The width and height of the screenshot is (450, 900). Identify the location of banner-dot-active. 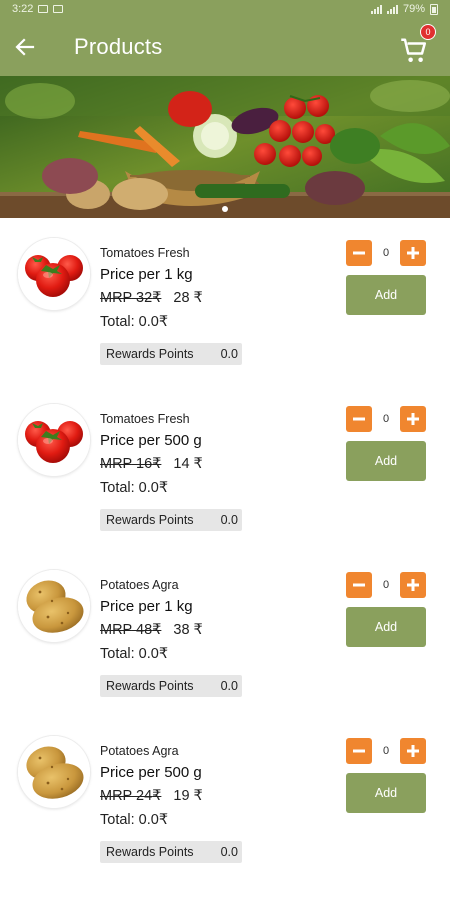
(225, 209).